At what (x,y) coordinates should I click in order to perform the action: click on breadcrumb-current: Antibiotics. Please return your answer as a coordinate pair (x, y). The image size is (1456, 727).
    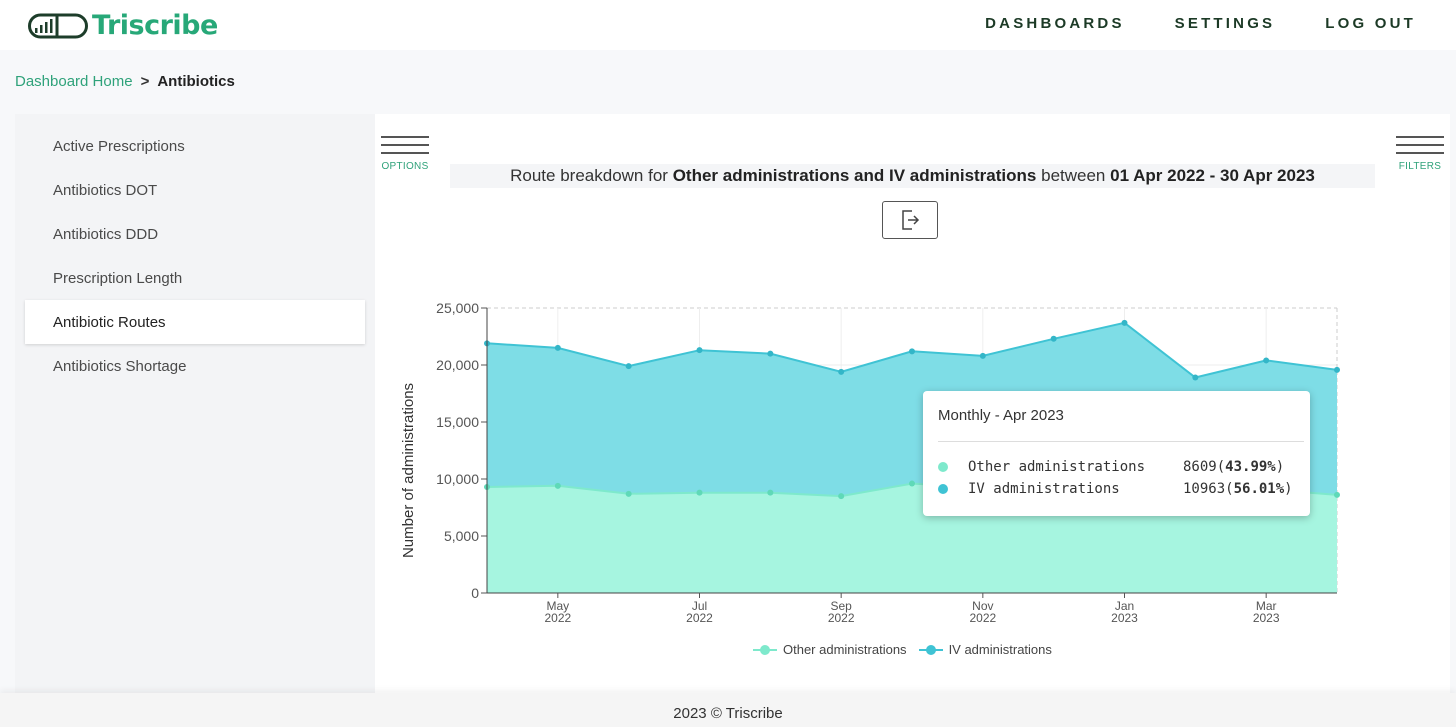
    Looking at the image, I should click on (196, 81).